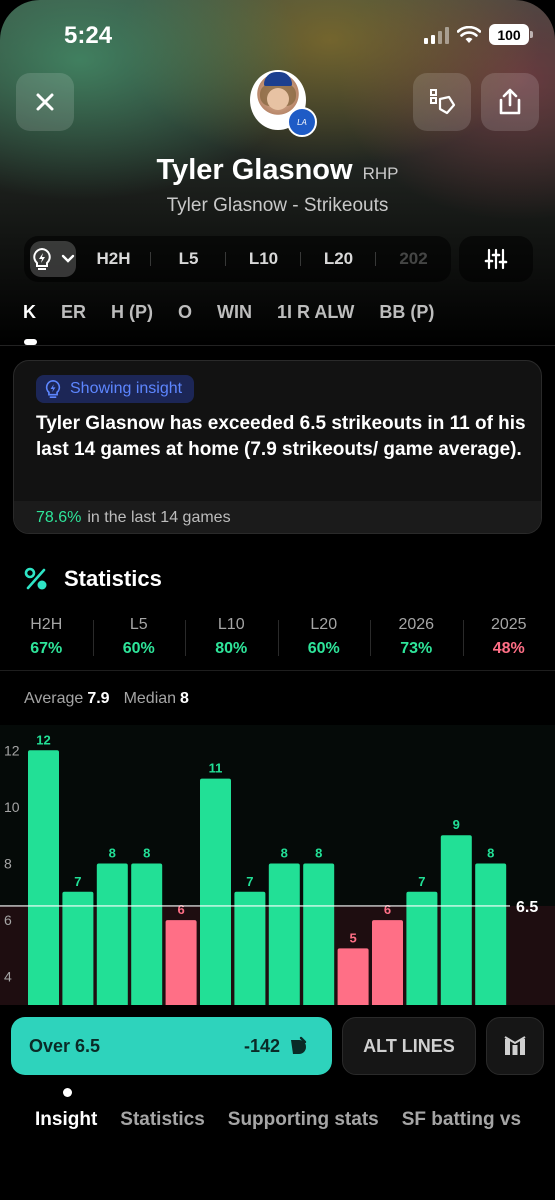  What do you see at coordinates (185, 312) in the screenshot?
I see `stat-tab-3: O` at bounding box center [185, 312].